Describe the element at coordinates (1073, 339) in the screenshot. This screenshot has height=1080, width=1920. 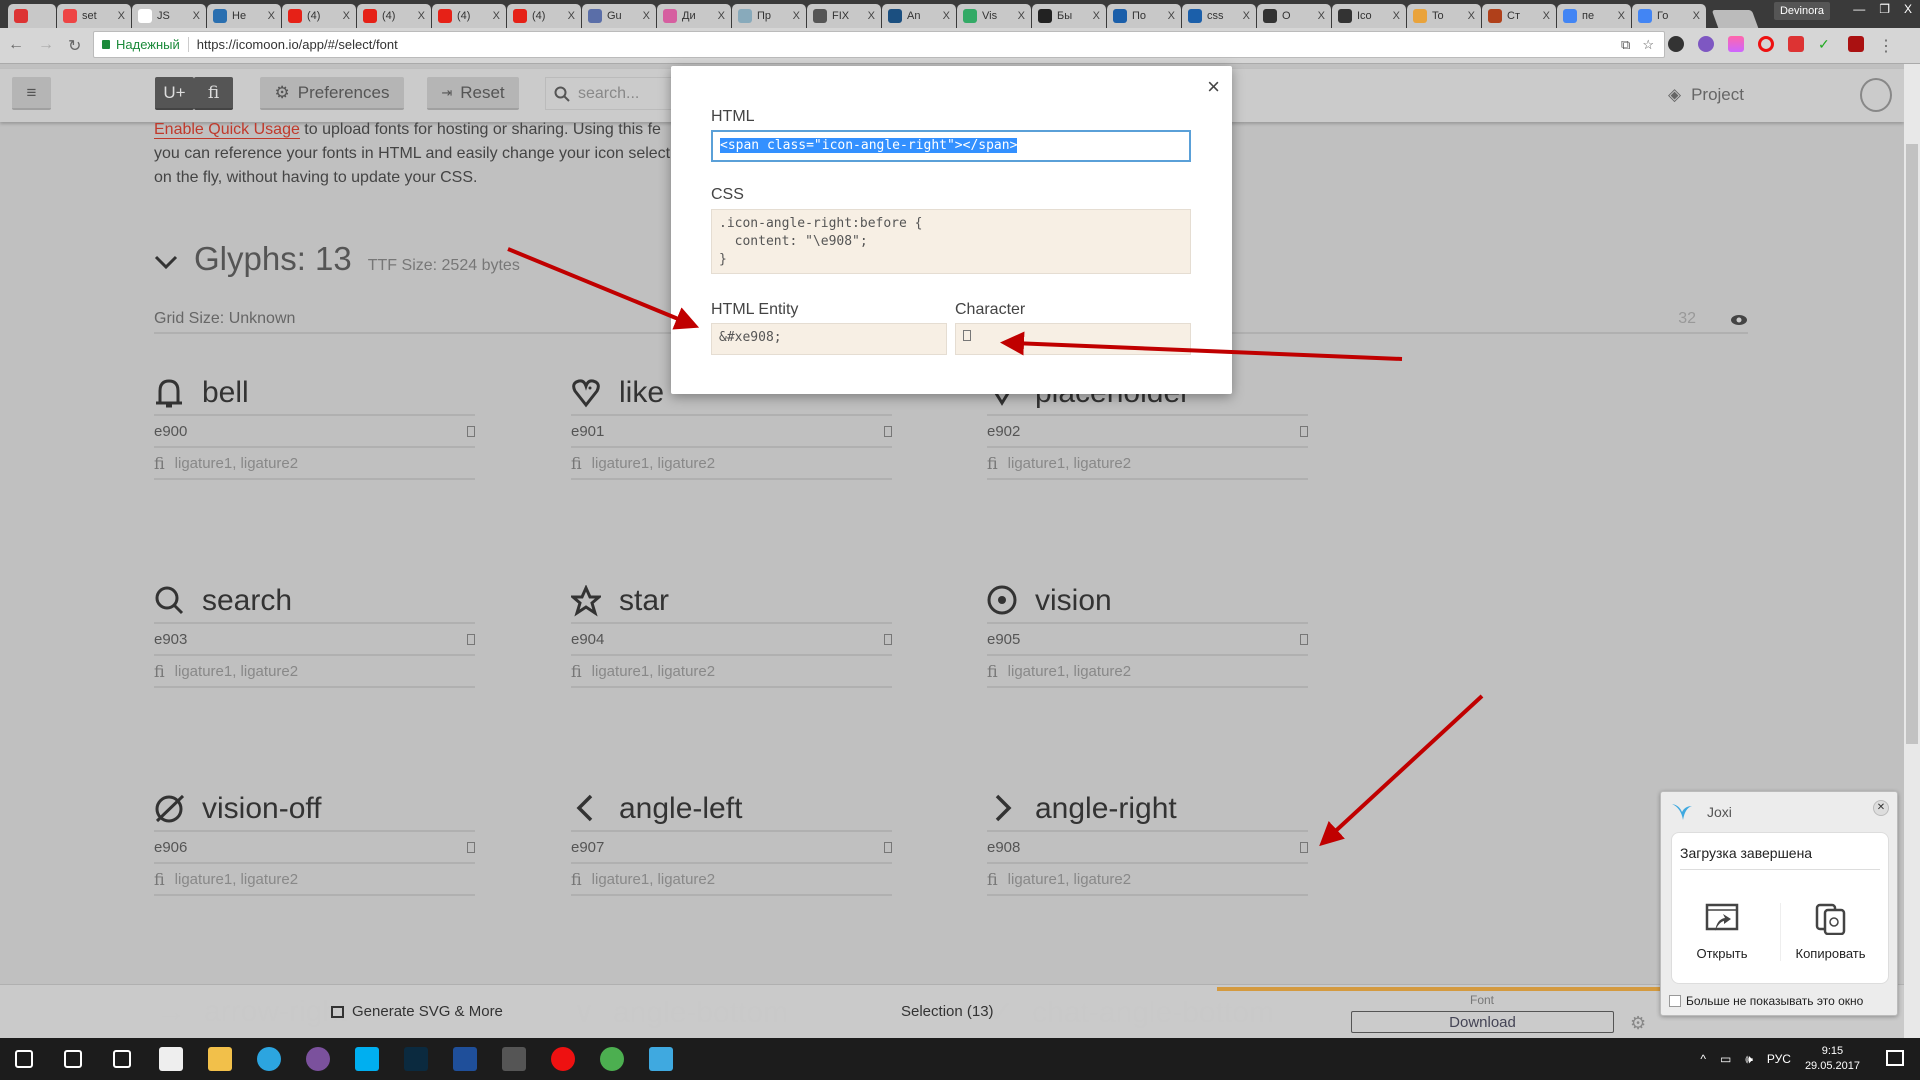
I see `character-field` at that location.